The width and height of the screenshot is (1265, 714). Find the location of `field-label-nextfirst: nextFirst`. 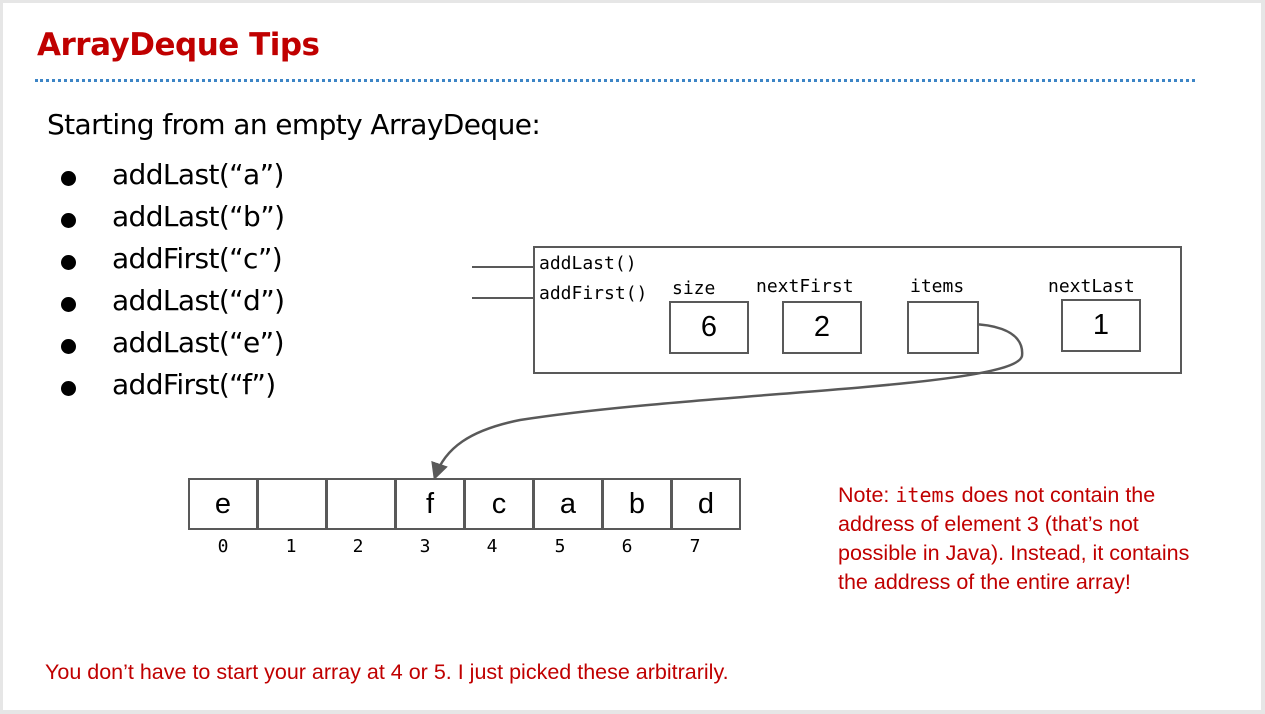

field-label-nextfirst: nextFirst is located at coordinates (805, 286).